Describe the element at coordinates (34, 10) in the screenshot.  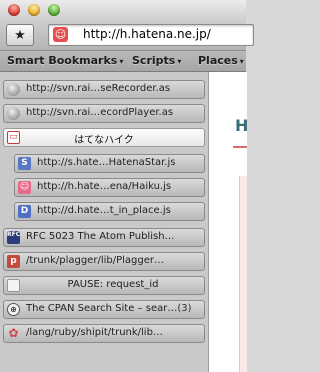
I see `minimize-window-button` at that location.